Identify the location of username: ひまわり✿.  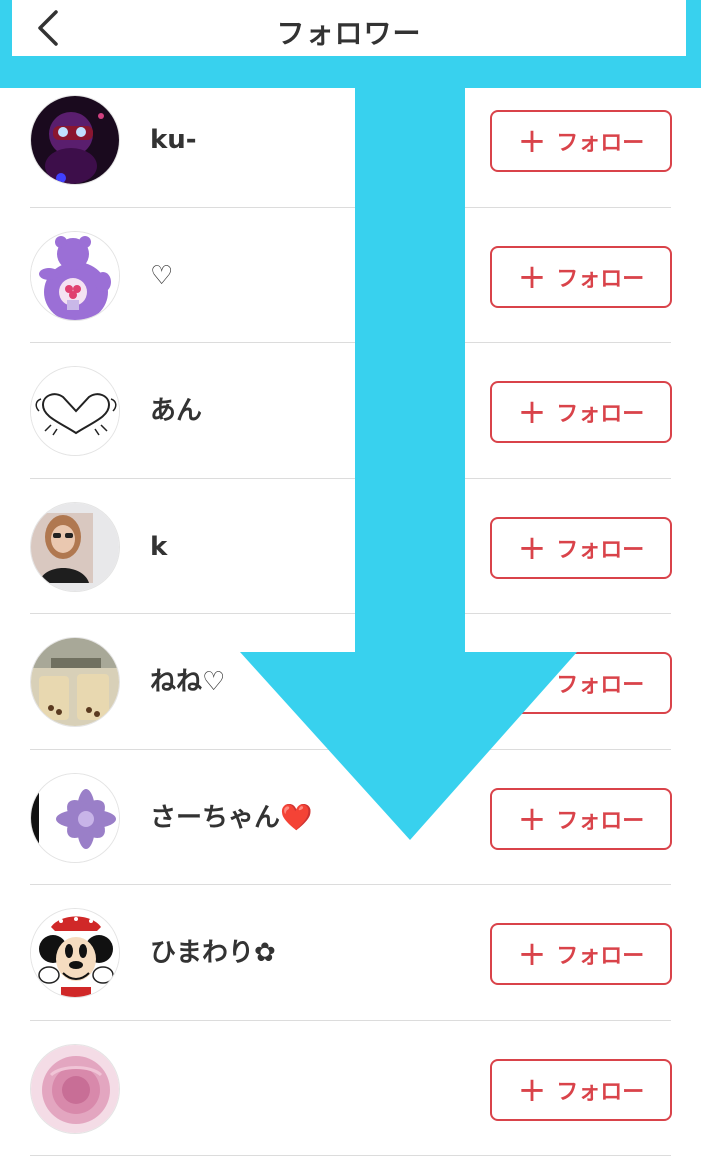
(213, 953).